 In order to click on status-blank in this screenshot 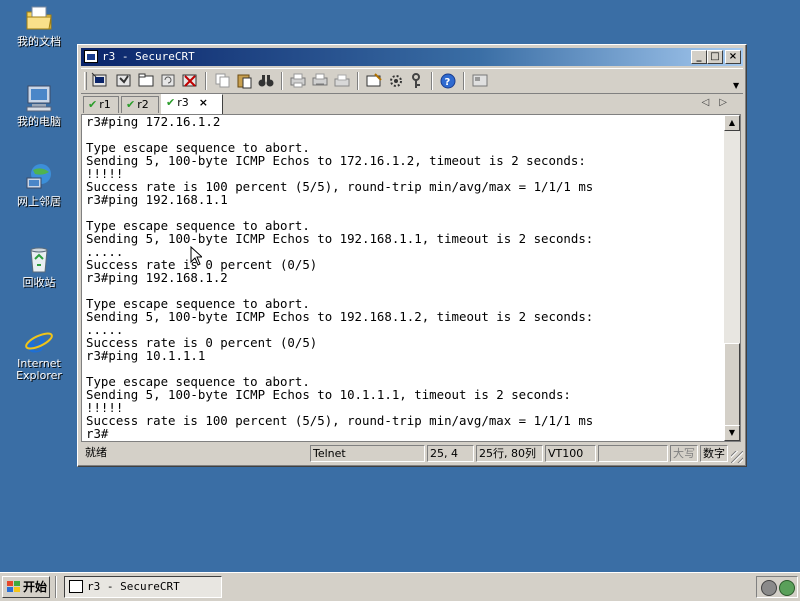, I will do `click(633, 453)`.